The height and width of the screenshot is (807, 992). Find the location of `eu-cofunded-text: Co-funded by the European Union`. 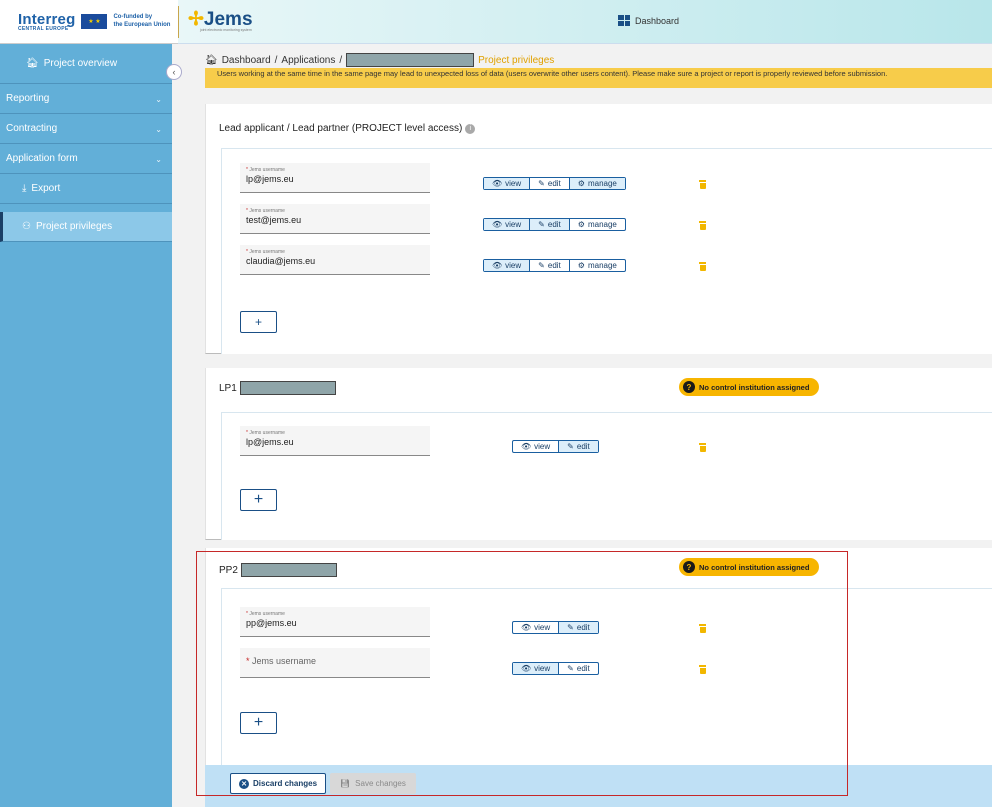

eu-cofunded-text: Co-funded by the European Union is located at coordinates (142, 21).